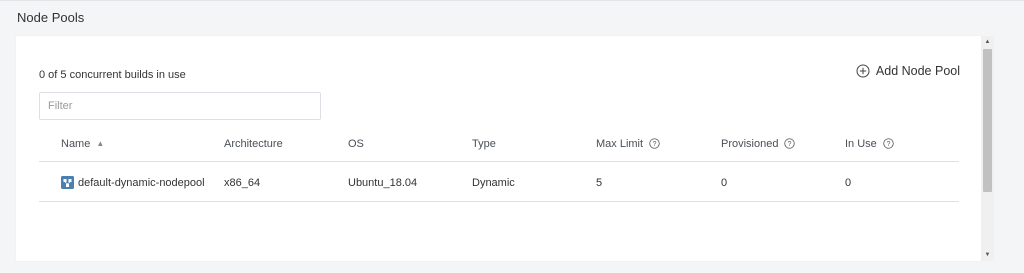  What do you see at coordinates (493, 182) in the screenshot?
I see `cell-type: Dynamic` at bounding box center [493, 182].